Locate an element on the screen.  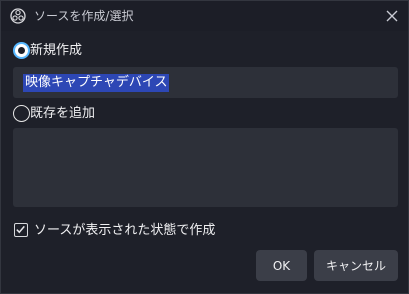
visible-checkbox-label: ソースが表示された状態で作成 is located at coordinates (125, 230).